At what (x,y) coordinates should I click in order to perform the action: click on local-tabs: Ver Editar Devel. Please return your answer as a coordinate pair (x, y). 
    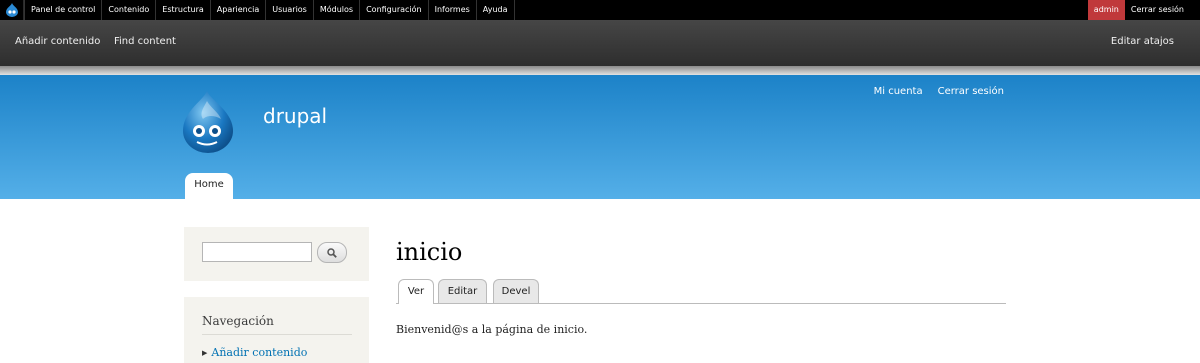
    Looking at the image, I should click on (701, 291).